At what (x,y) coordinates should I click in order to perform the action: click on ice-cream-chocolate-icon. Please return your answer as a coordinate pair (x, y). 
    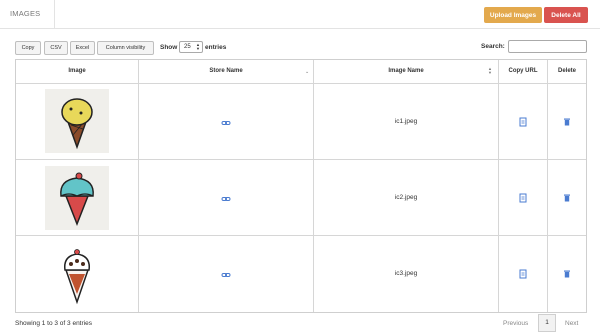
    Looking at the image, I should click on (77, 274).